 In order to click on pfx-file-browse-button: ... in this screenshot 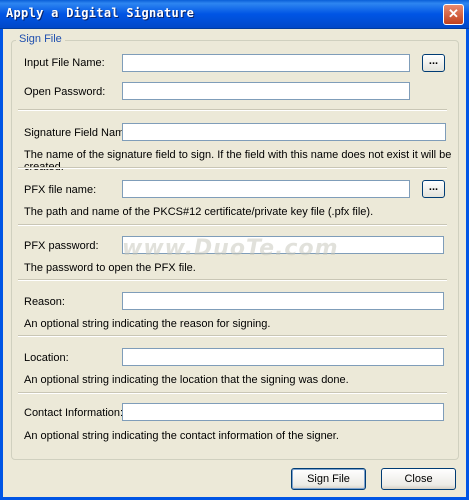, I will do `click(433, 189)`.